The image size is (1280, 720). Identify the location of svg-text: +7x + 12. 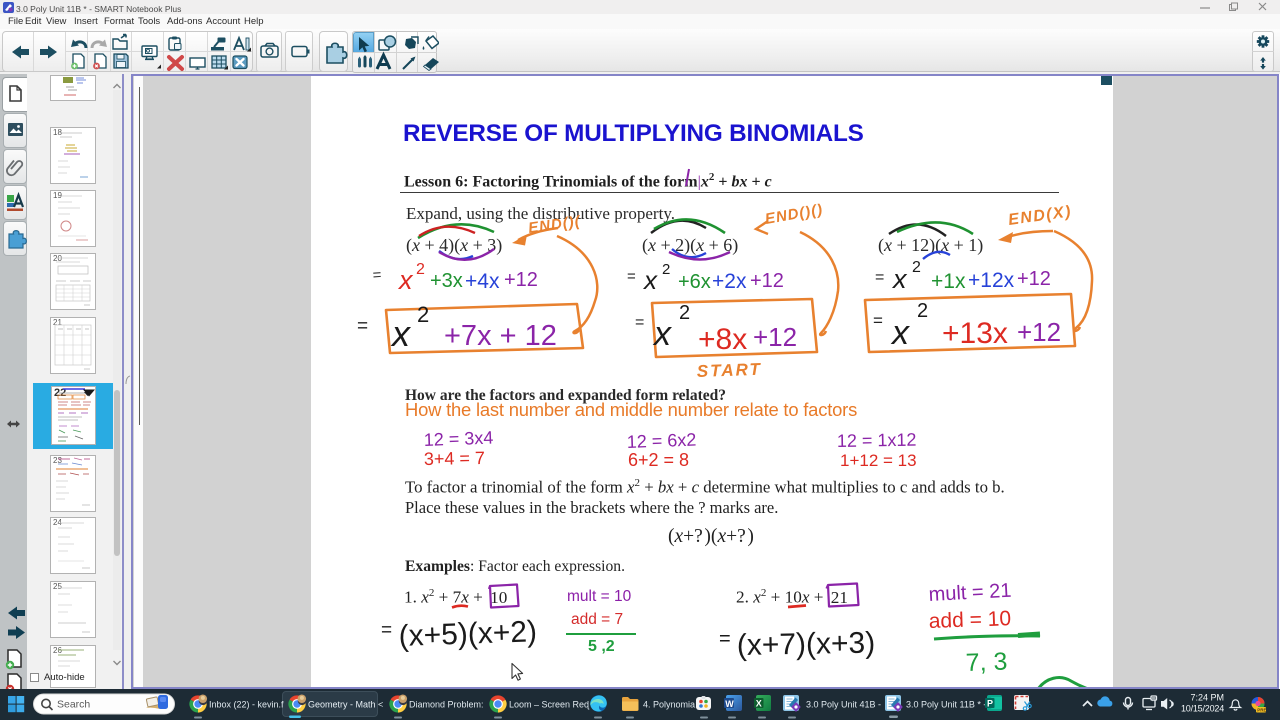
(500, 336).